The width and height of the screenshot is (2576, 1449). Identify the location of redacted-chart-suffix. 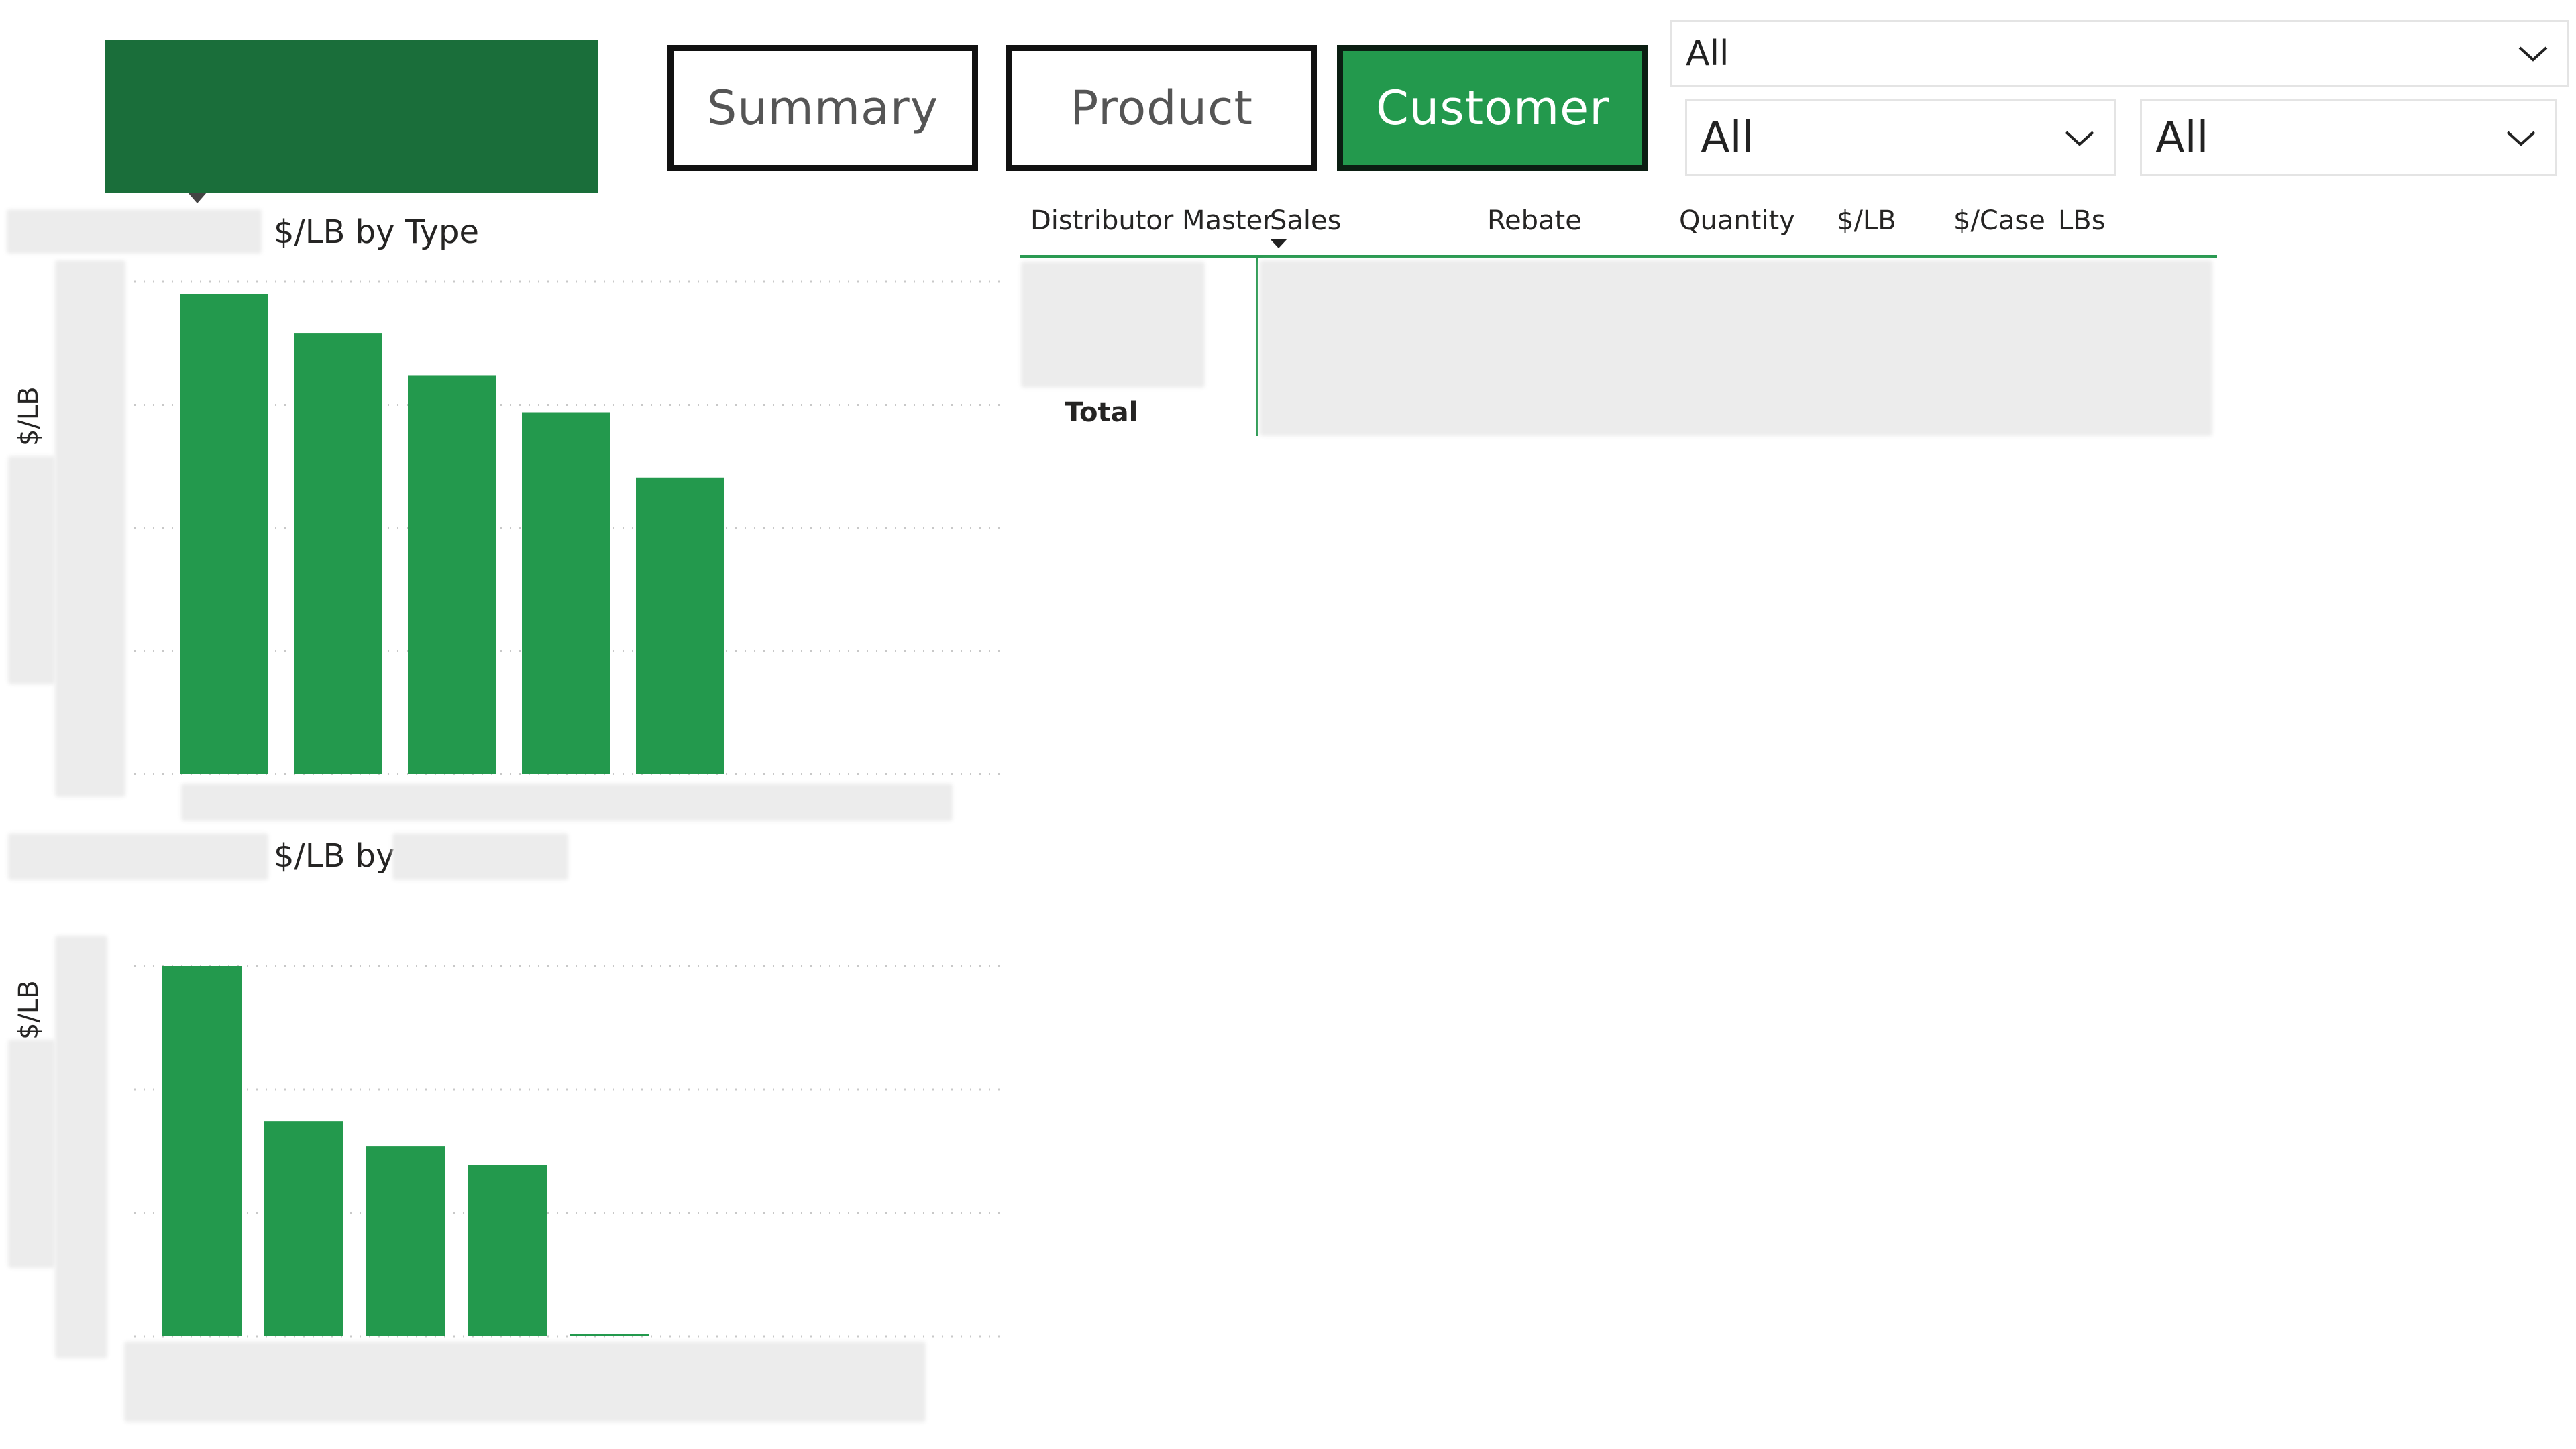
(480, 856).